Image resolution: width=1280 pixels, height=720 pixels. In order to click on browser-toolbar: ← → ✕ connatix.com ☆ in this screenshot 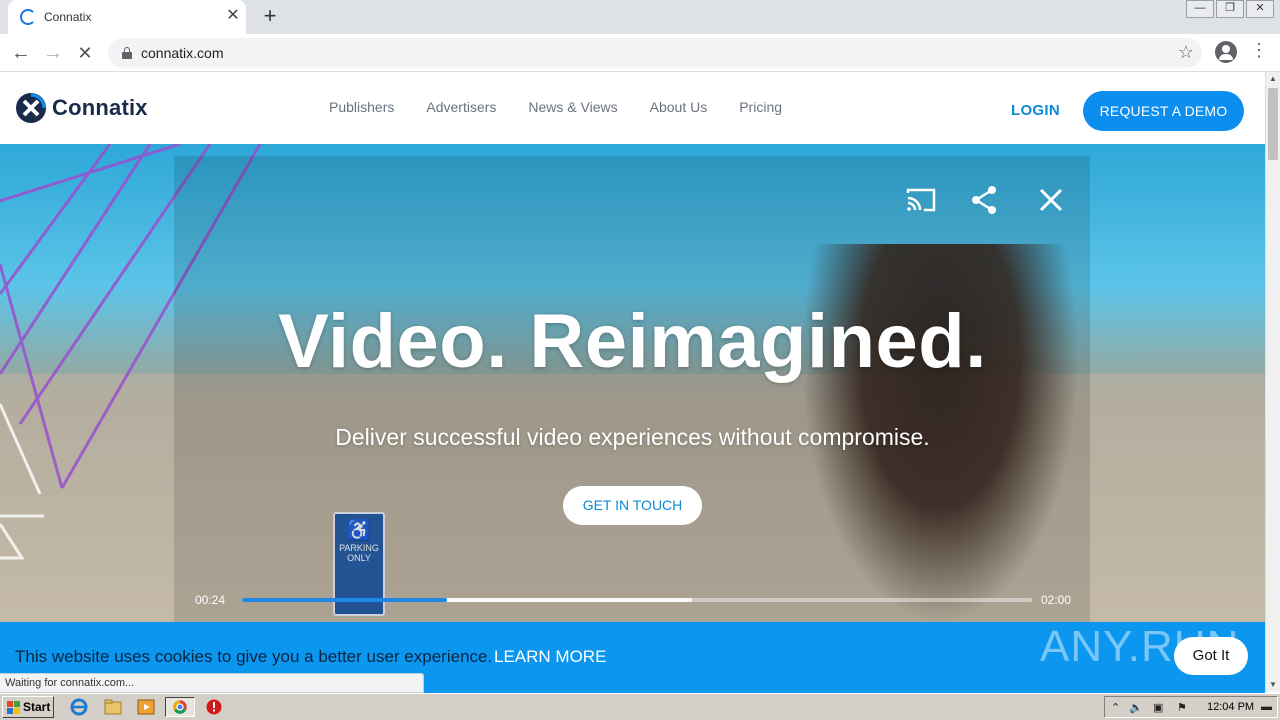, I will do `click(640, 53)`.